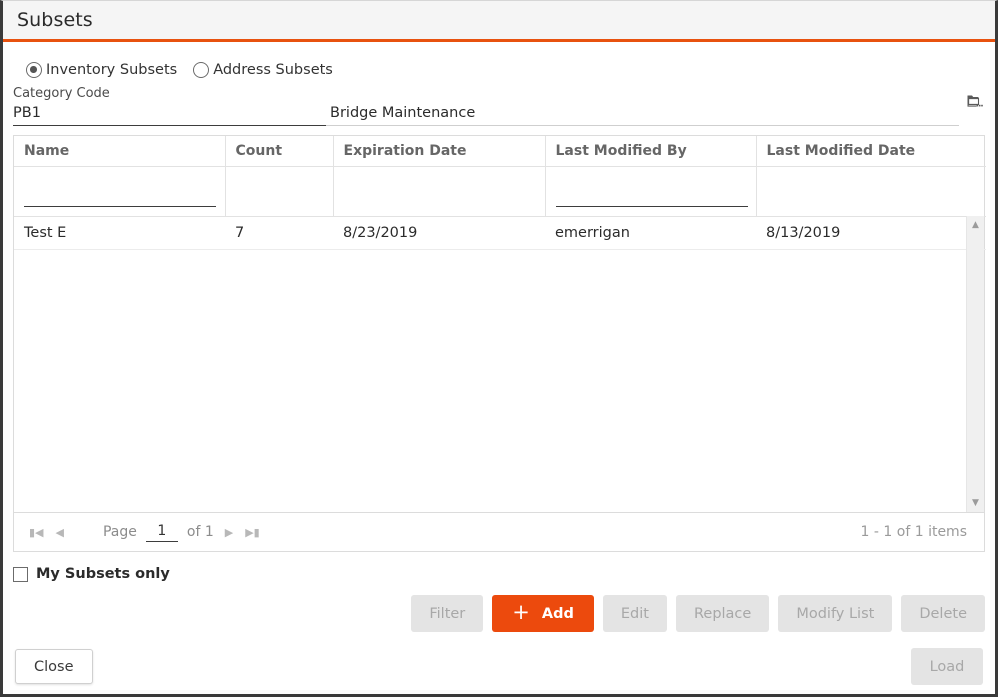 This screenshot has width=998, height=697. I want to click on next-page-icon: ▶, so click(229, 532).